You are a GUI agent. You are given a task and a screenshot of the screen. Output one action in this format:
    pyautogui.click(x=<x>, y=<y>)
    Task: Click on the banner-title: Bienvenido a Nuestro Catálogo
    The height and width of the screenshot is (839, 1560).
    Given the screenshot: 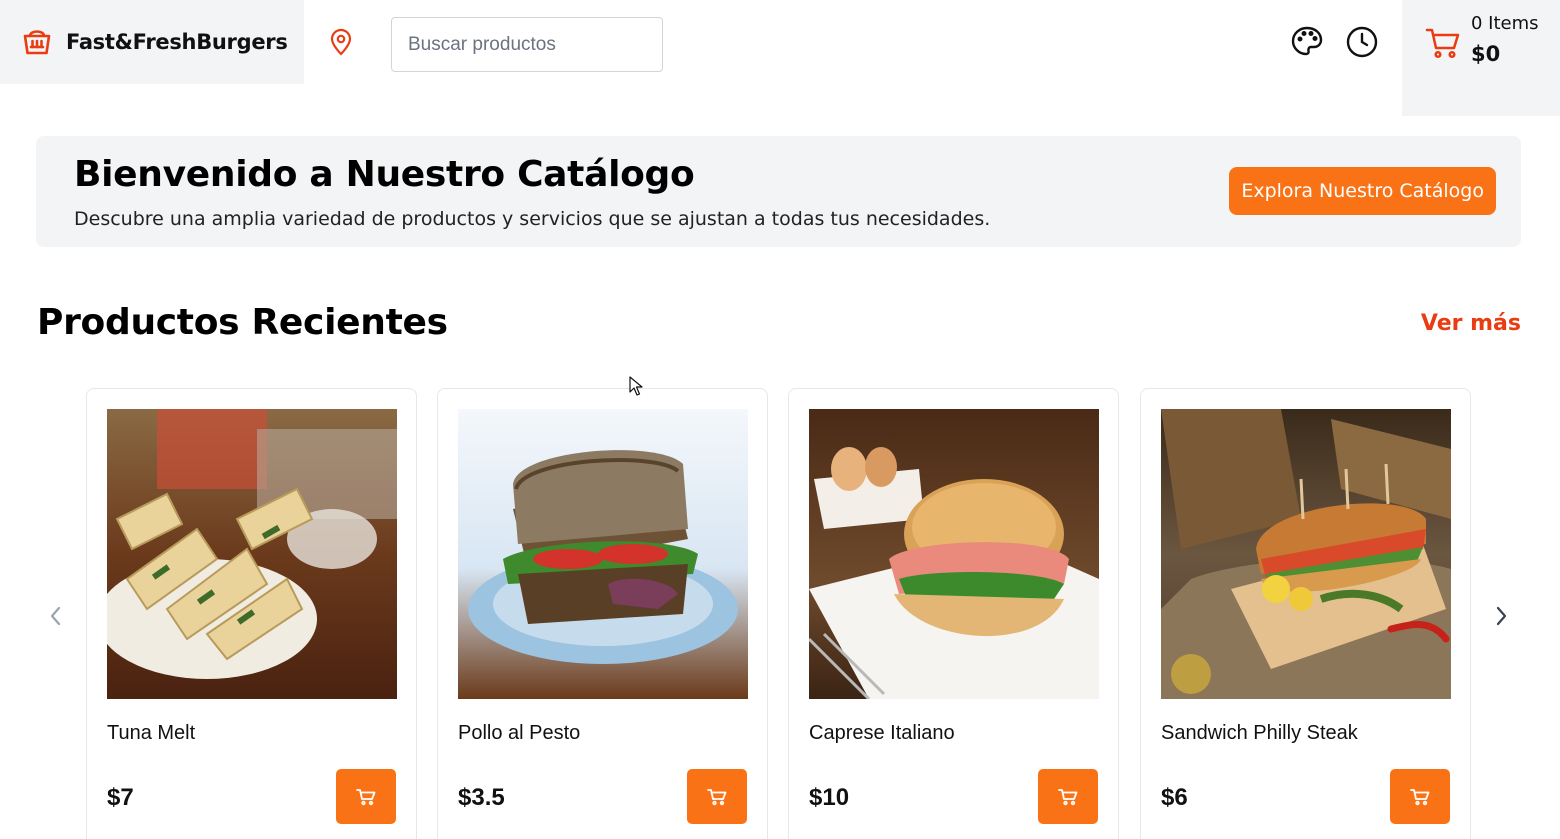 What is the action you would take?
    pyautogui.click(x=384, y=174)
    